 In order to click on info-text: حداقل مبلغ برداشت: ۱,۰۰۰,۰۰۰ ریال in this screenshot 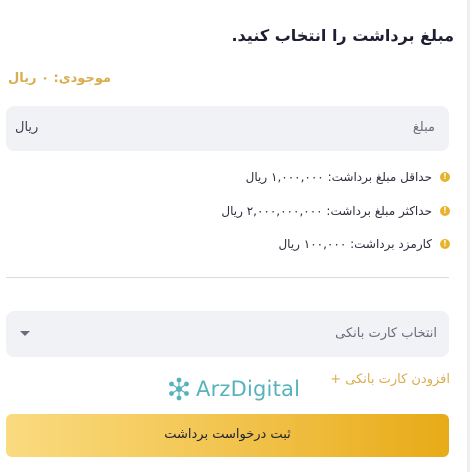, I will do `click(338, 177)`.